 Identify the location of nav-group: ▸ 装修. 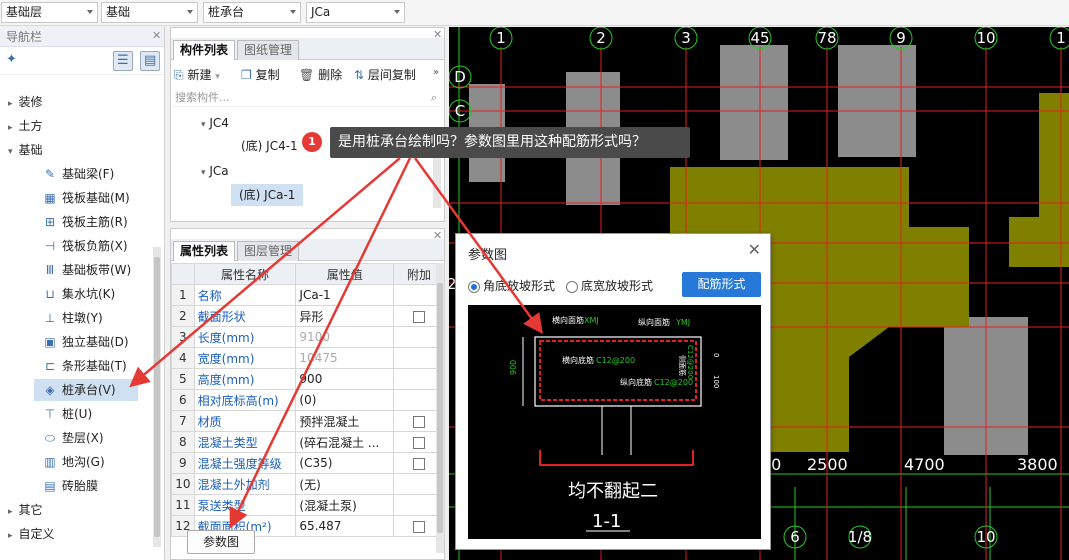
(25, 102).